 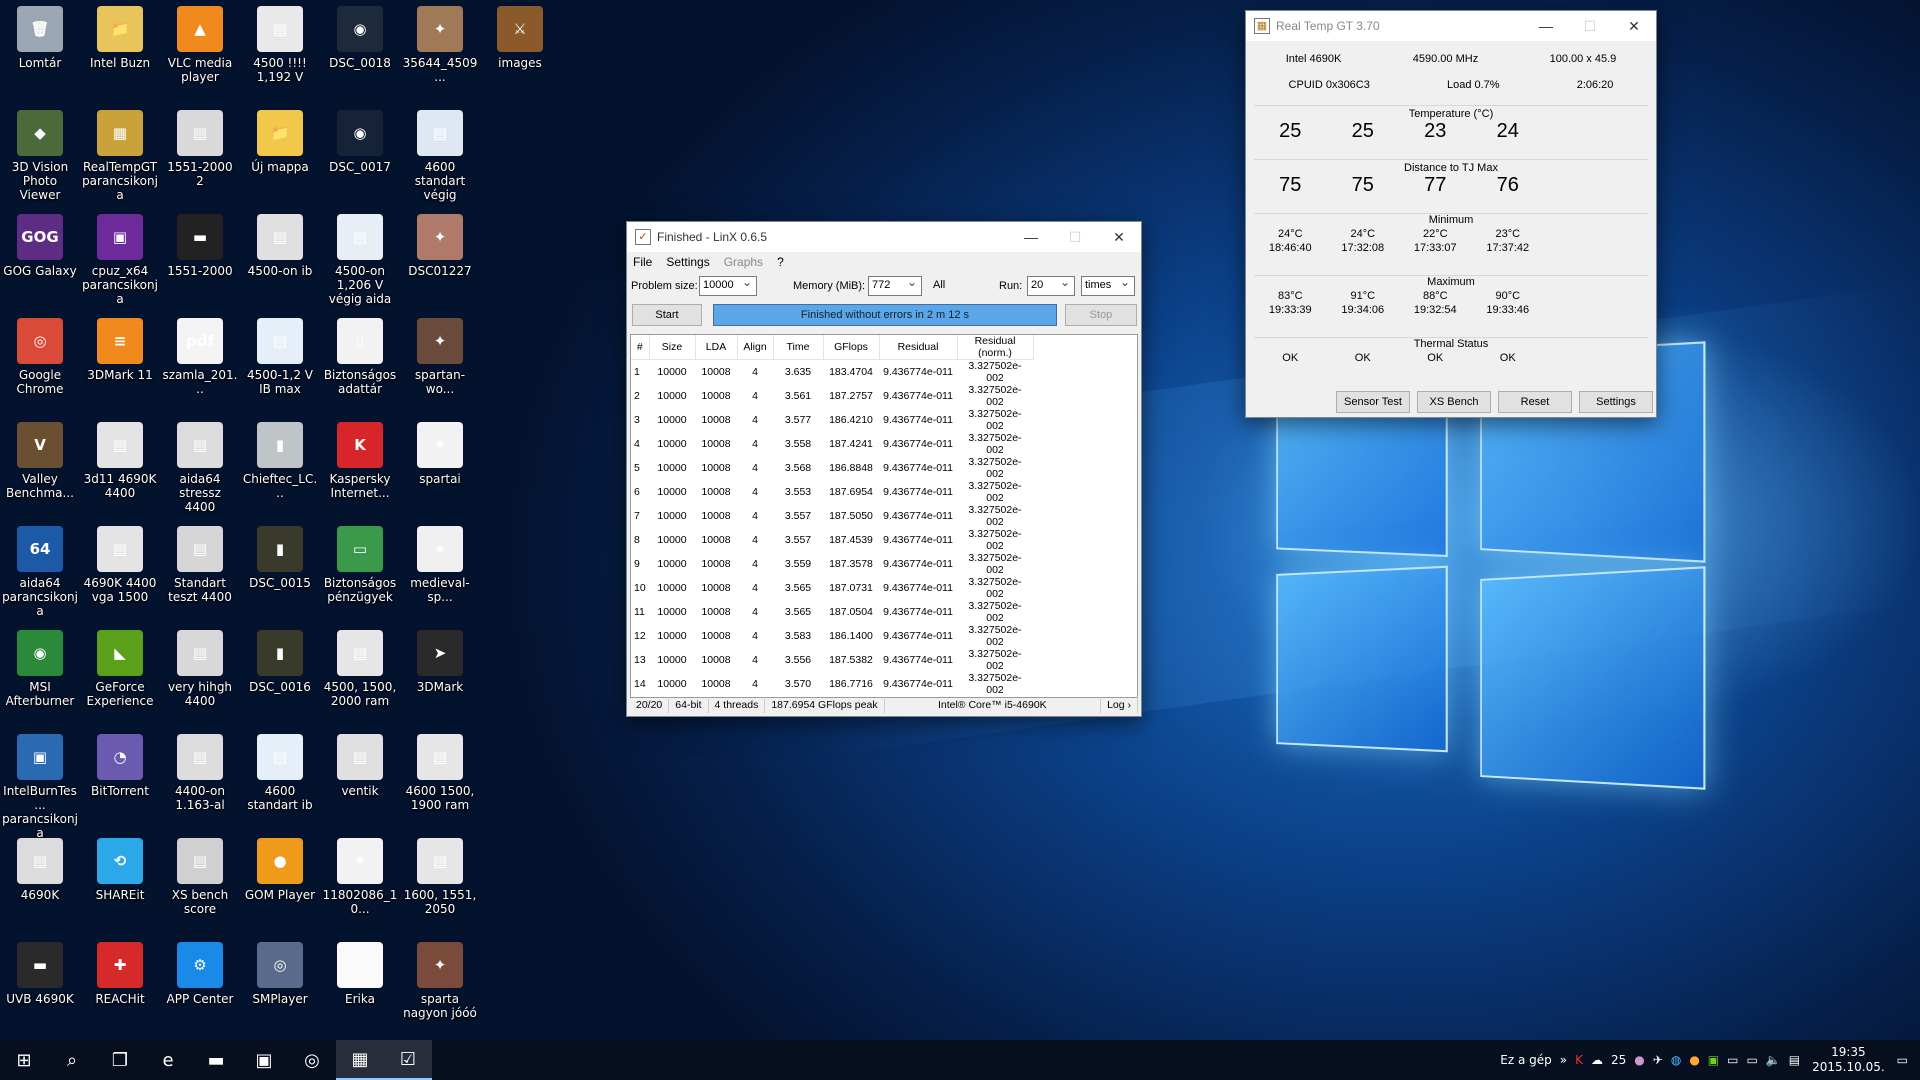 I want to click on desktop-icon: ▤ 4500-1,2 V IB max, so click(x=280, y=364).